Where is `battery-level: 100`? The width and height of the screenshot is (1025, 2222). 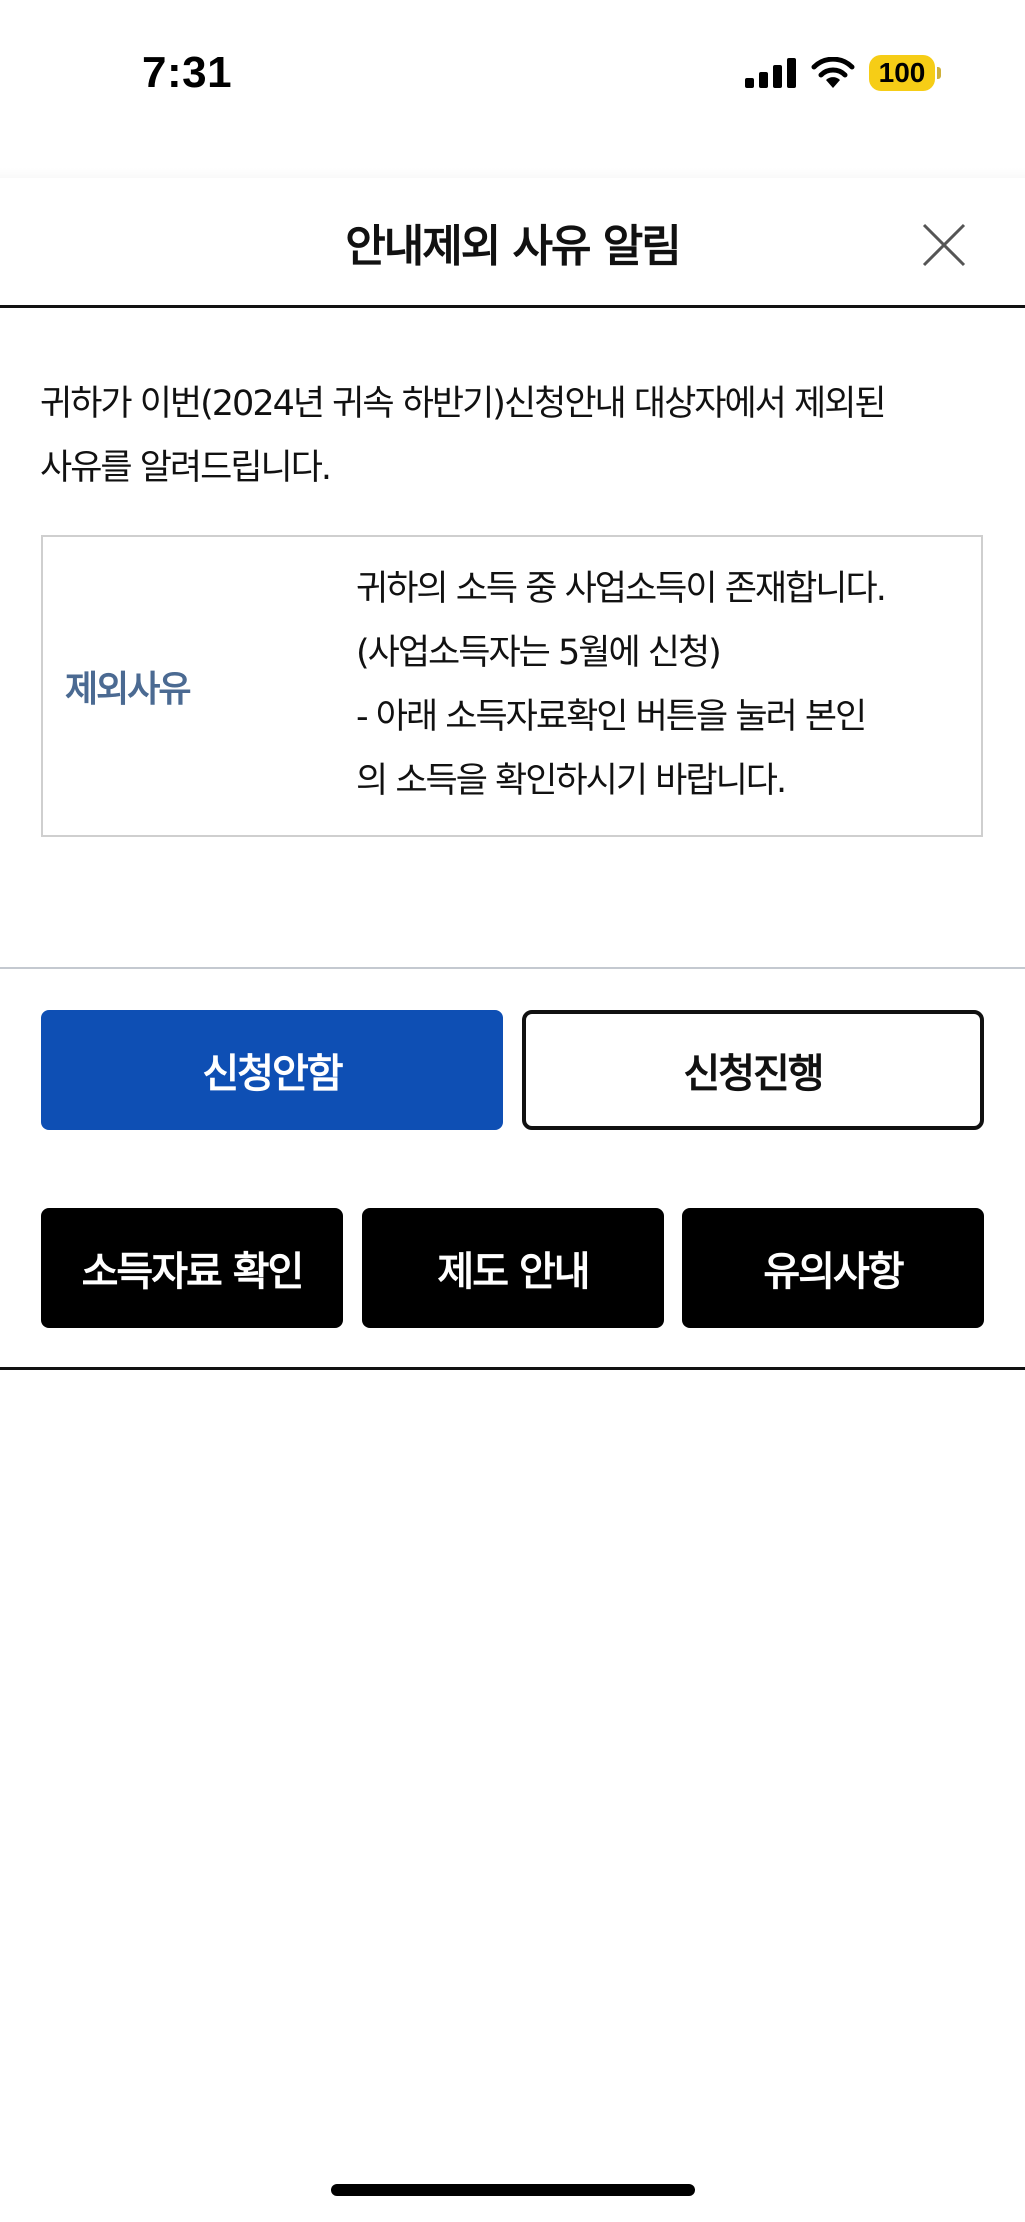 battery-level: 100 is located at coordinates (902, 73).